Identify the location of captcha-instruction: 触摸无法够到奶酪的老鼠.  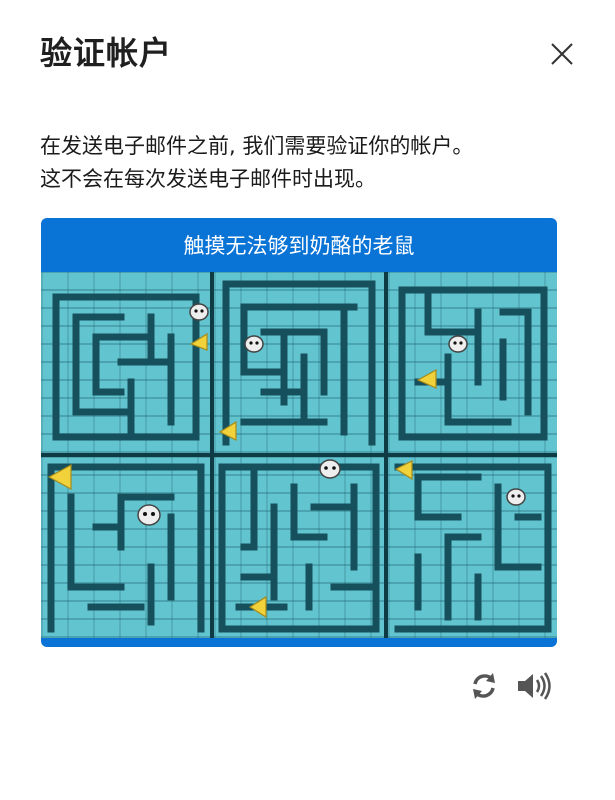
(299, 246).